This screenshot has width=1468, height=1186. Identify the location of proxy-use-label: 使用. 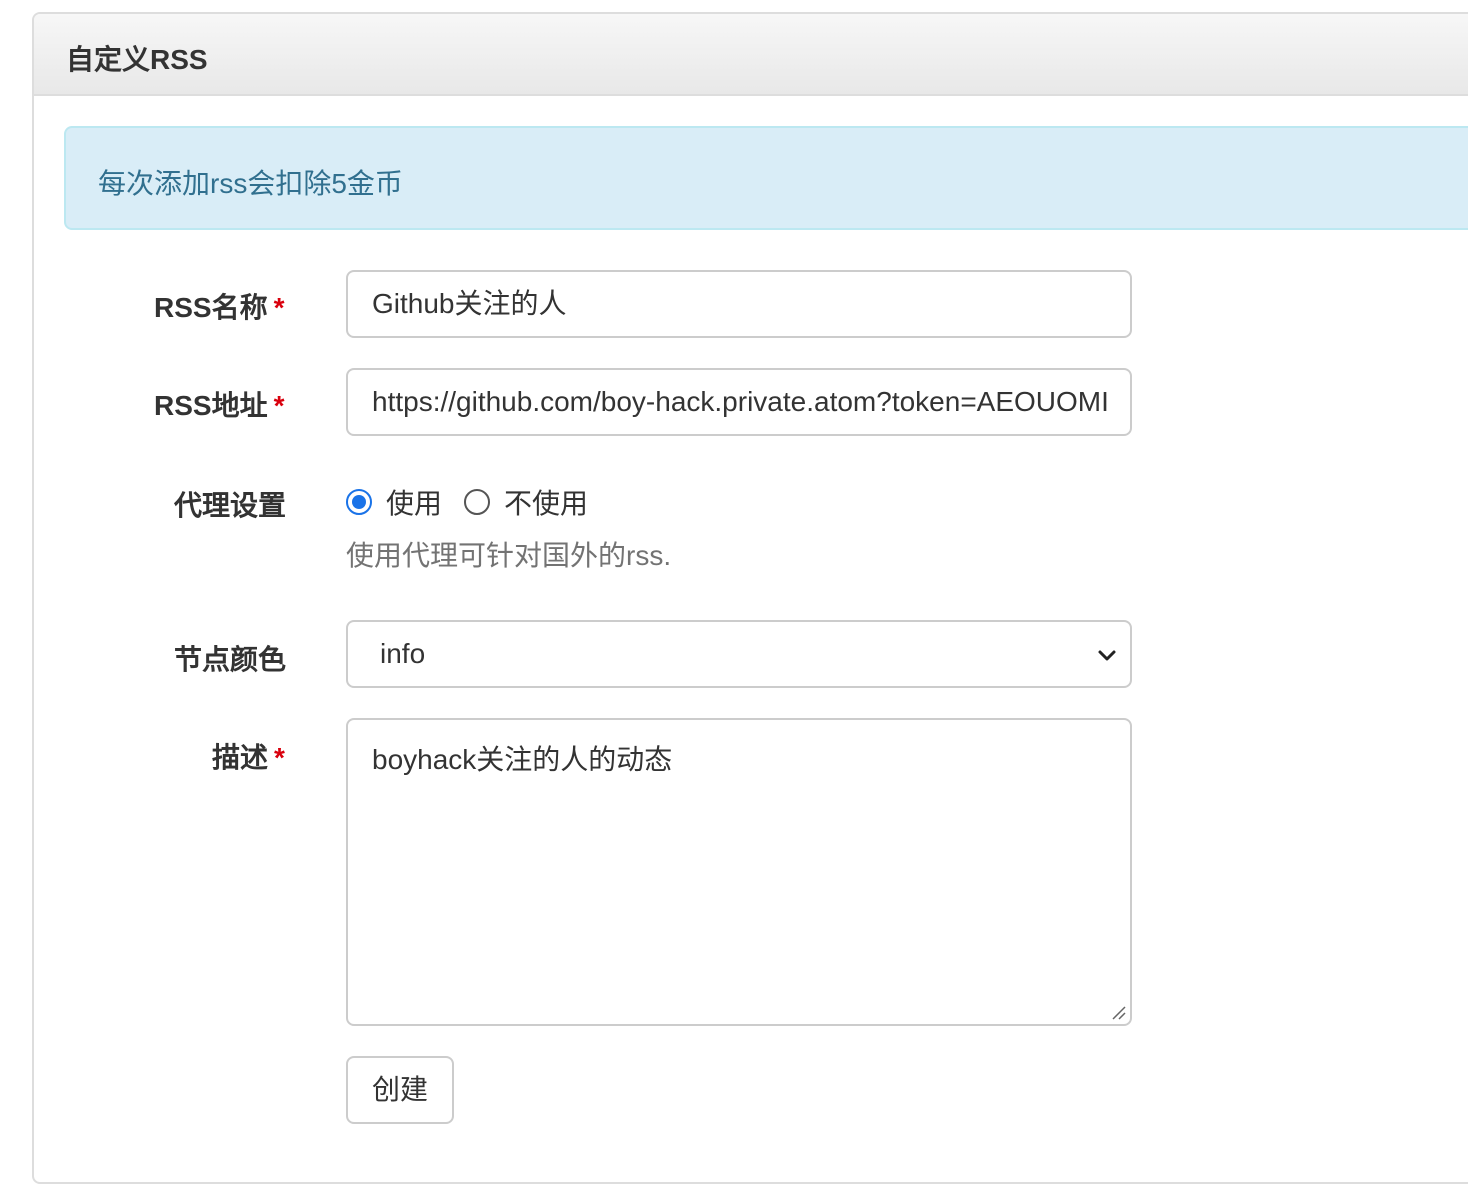
(414, 502).